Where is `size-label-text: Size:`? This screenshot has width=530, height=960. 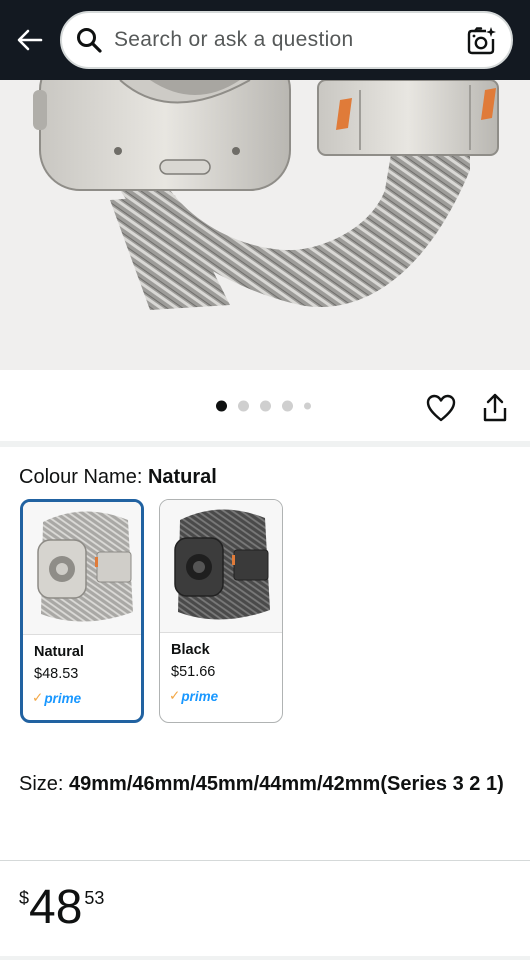 size-label-text: Size: is located at coordinates (41, 784).